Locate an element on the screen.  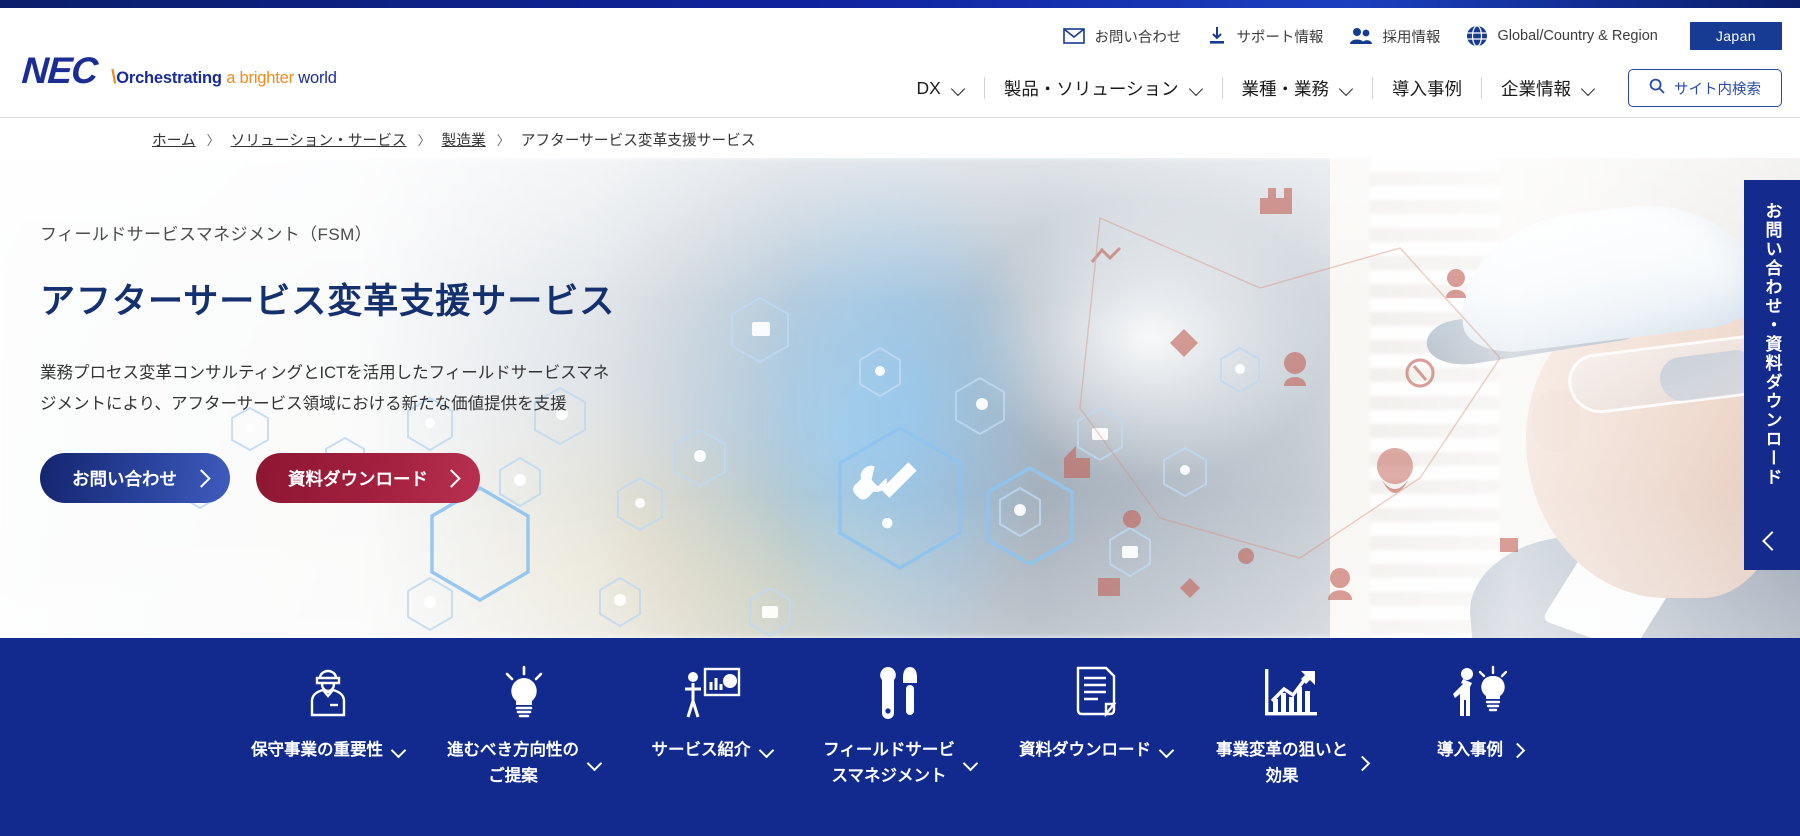
nav-item-casestudies: 導入事例 is located at coordinates (1427, 88).